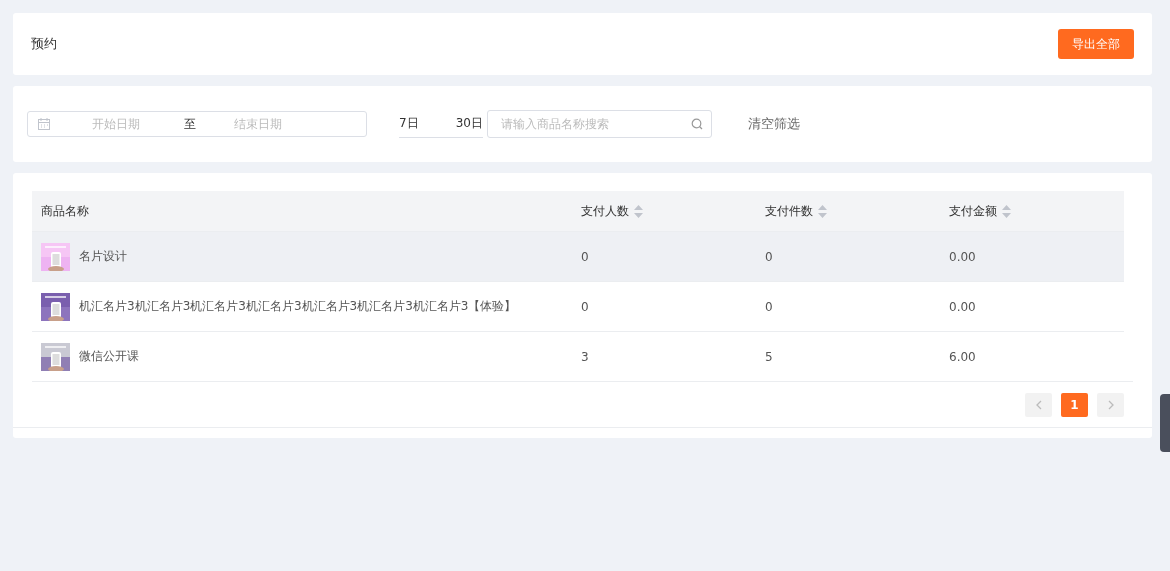 This screenshot has width=1170, height=571. I want to click on product-name: 机汇名片3机汇名片3机汇名片3机汇名片3机汇名片3机汇名片3机汇名片3【体验】, so click(298, 306).